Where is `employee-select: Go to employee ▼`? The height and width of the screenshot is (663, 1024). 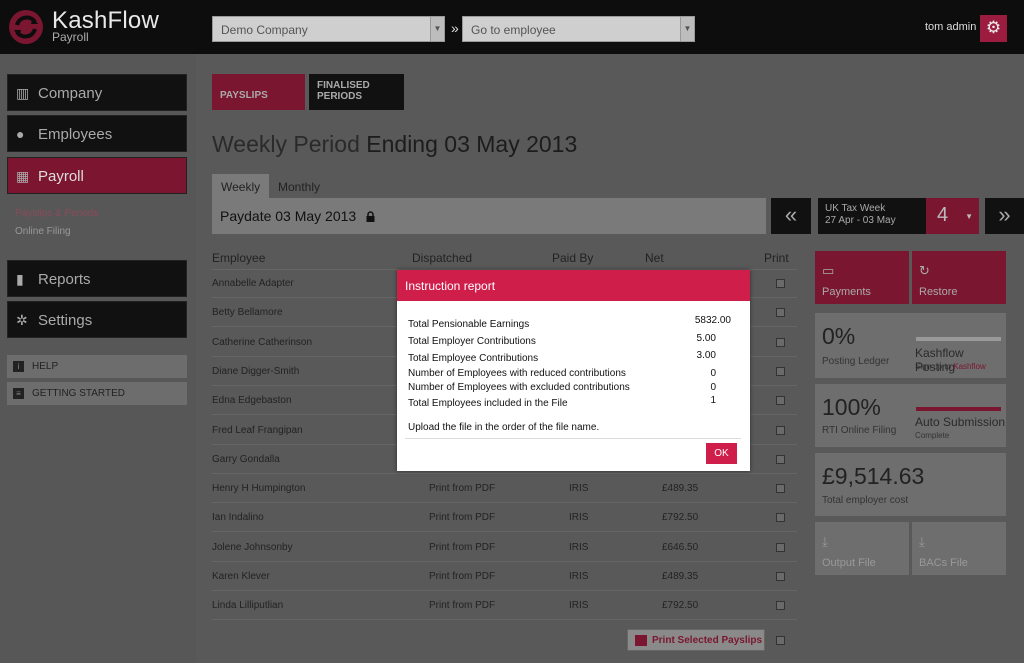 employee-select: Go to employee ▼ is located at coordinates (578, 29).